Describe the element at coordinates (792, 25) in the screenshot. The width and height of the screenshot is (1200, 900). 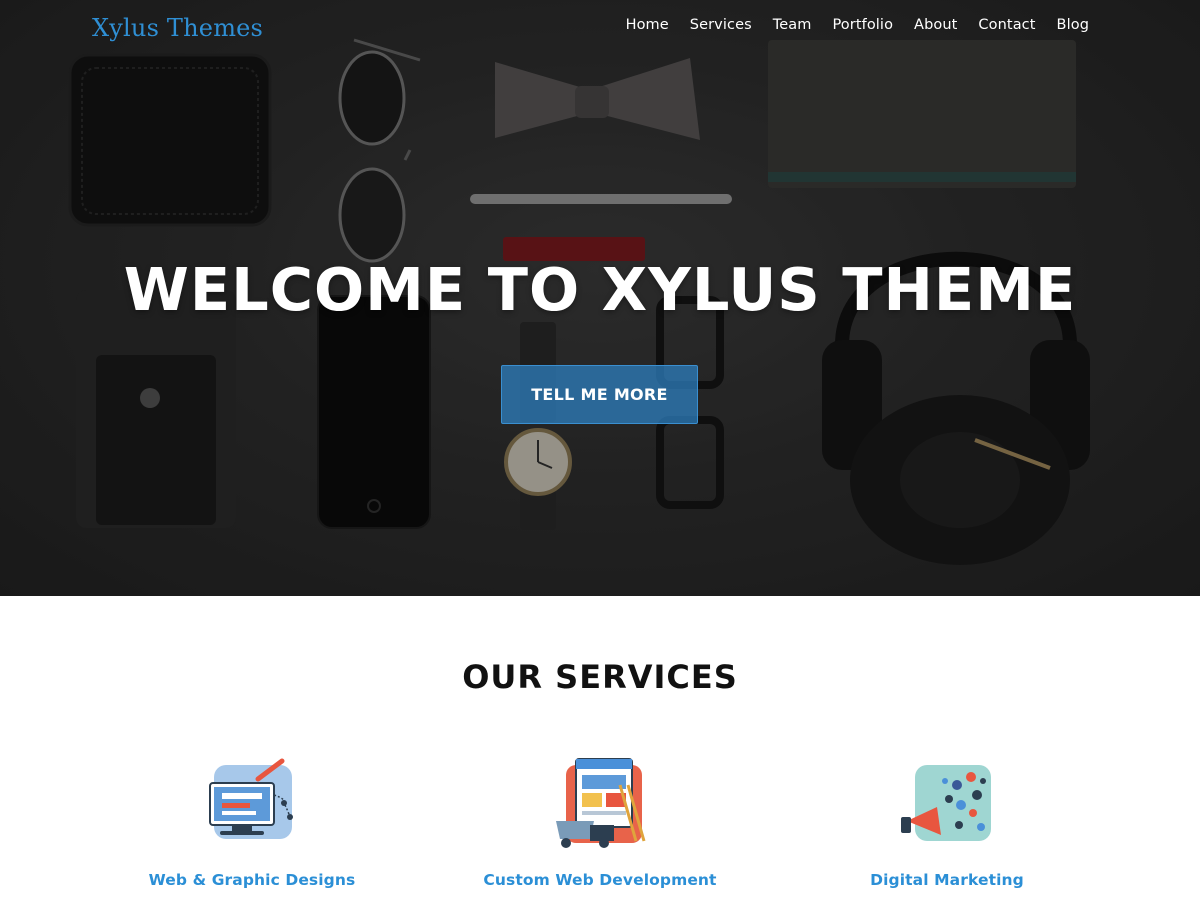
I see `nav-item-team: Team` at that location.